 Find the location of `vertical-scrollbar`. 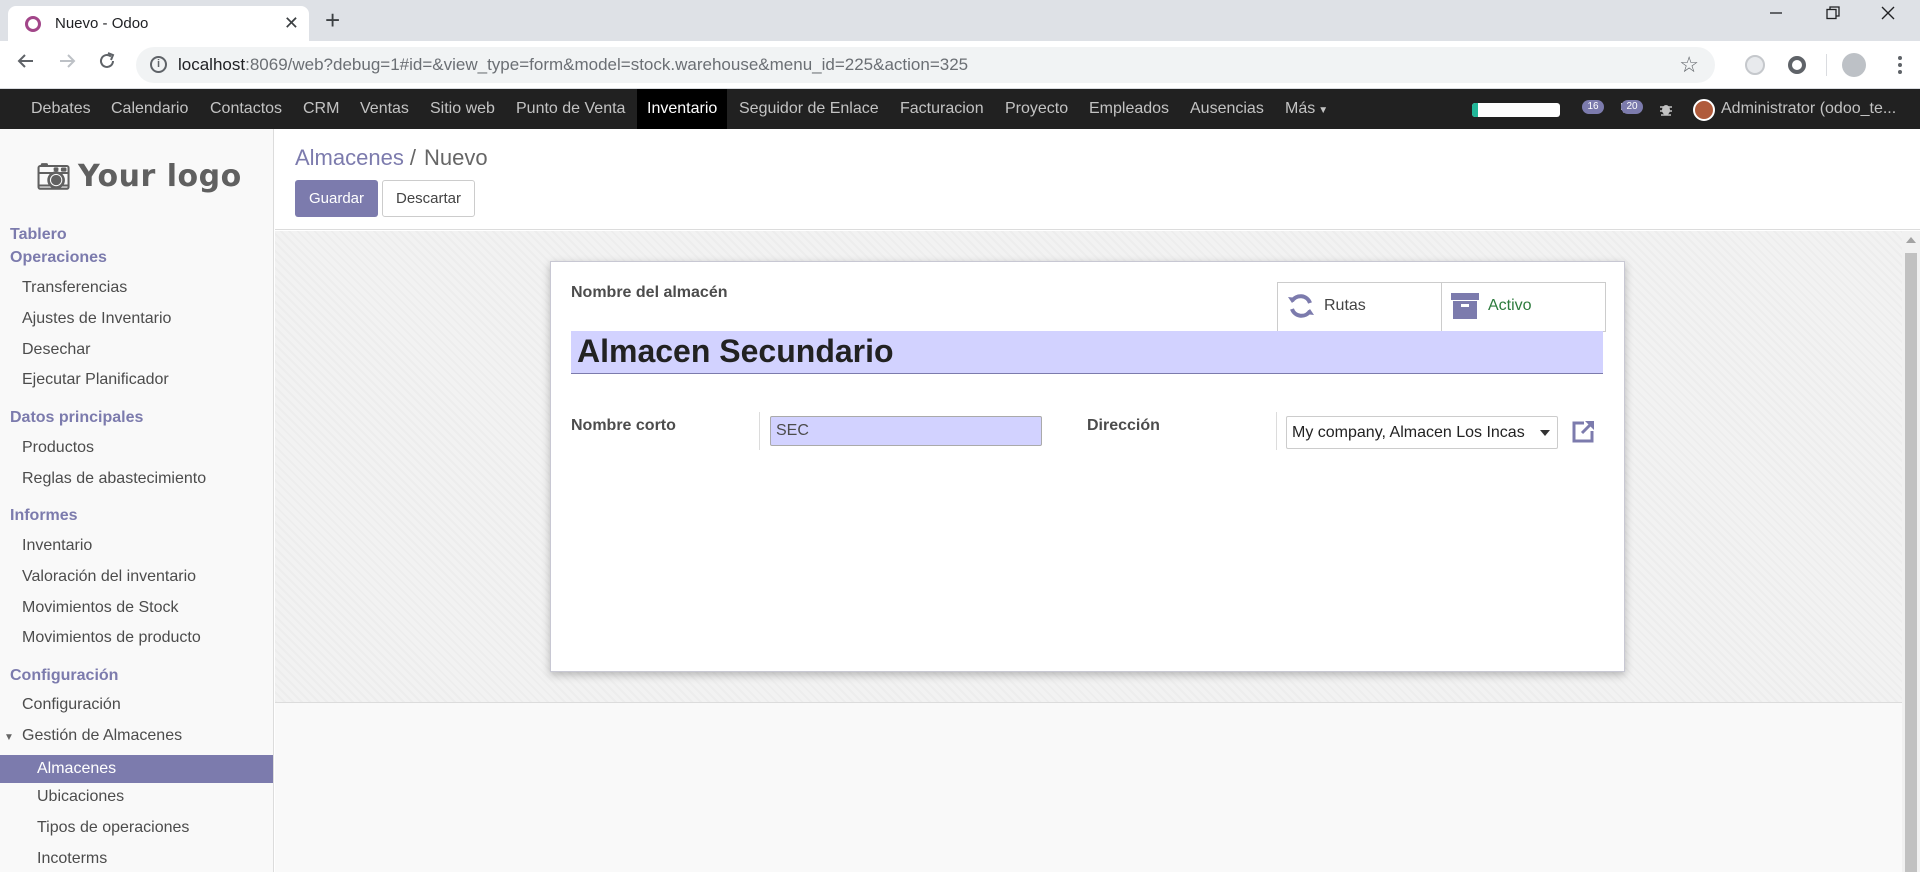

vertical-scrollbar is located at coordinates (1911, 551).